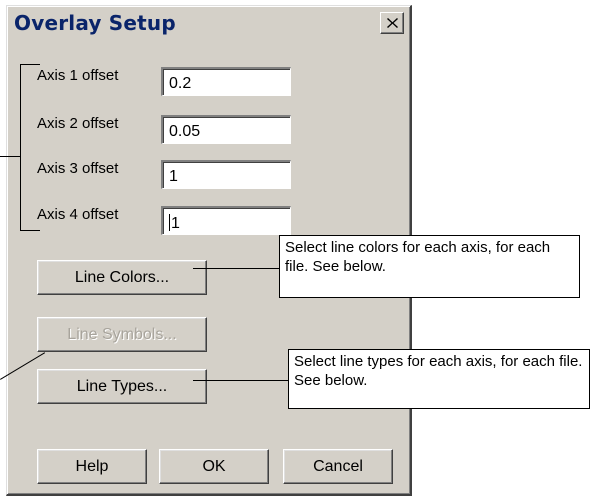 This screenshot has height=501, width=599. I want to click on title-bar: Overlay Setup, so click(209, 24).